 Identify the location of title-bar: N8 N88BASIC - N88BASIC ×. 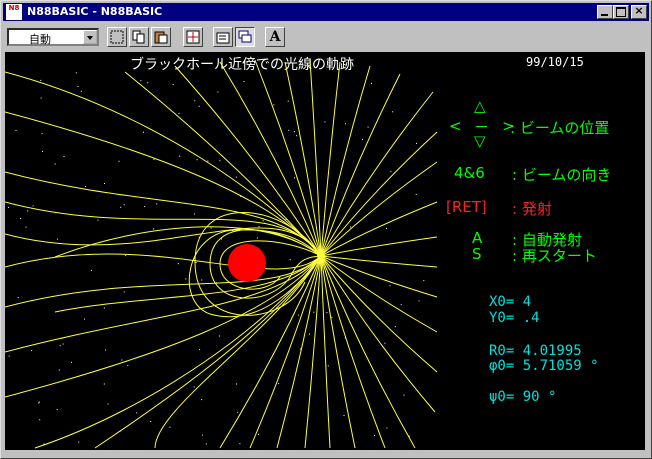
(326, 12).